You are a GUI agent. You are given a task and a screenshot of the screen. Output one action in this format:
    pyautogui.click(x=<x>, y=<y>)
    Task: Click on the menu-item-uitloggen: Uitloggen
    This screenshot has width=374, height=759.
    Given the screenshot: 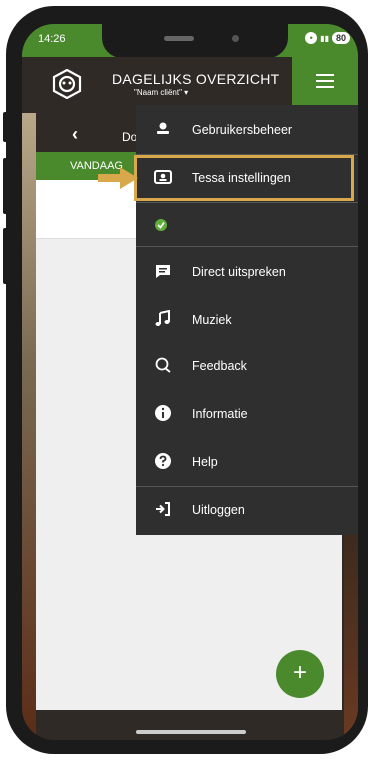 What is the action you would take?
    pyautogui.click(x=247, y=510)
    